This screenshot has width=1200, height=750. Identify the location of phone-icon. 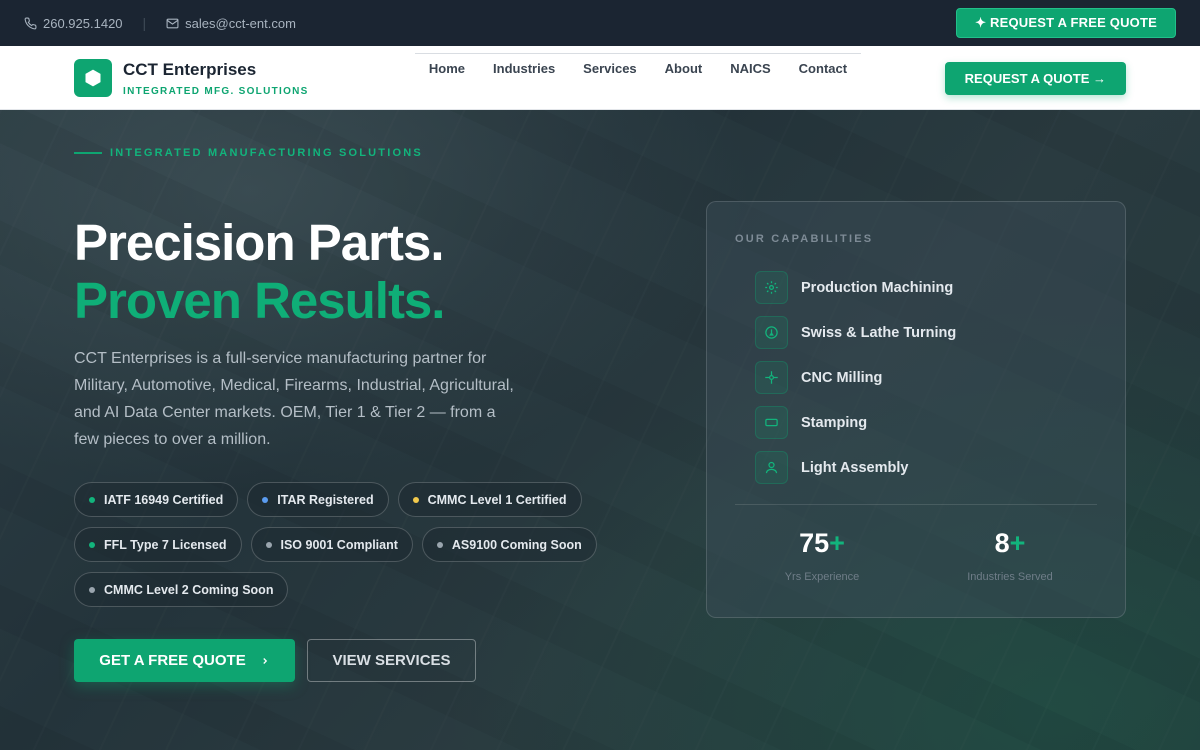
(30, 23).